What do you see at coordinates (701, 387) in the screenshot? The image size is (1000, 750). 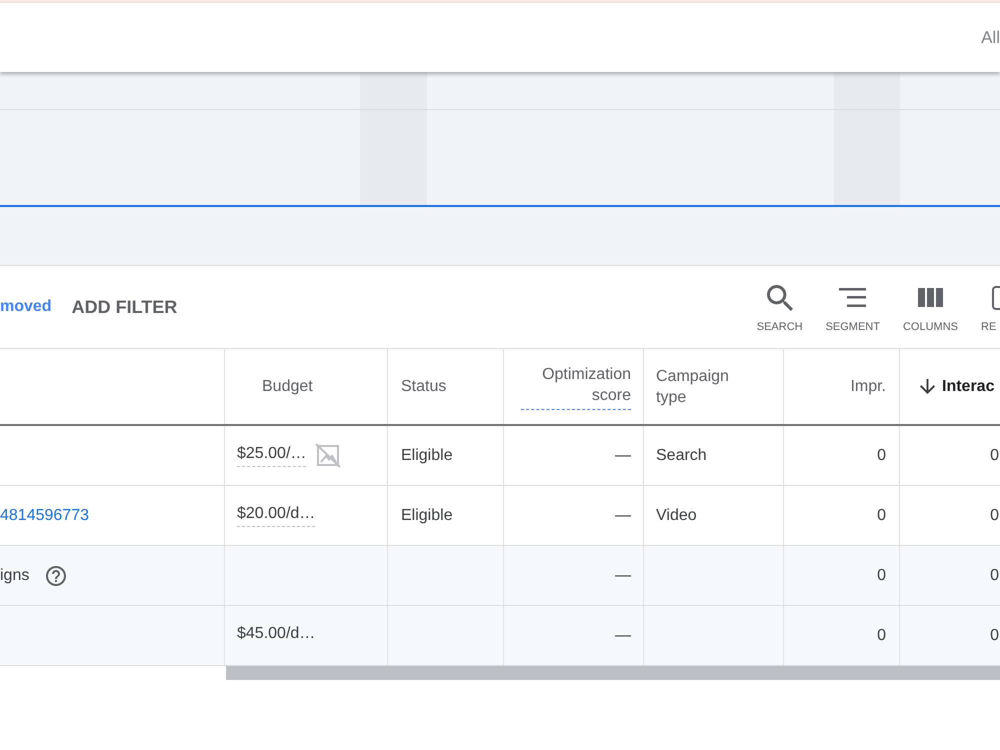 I see `column-header: Campaign type` at bounding box center [701, 387].